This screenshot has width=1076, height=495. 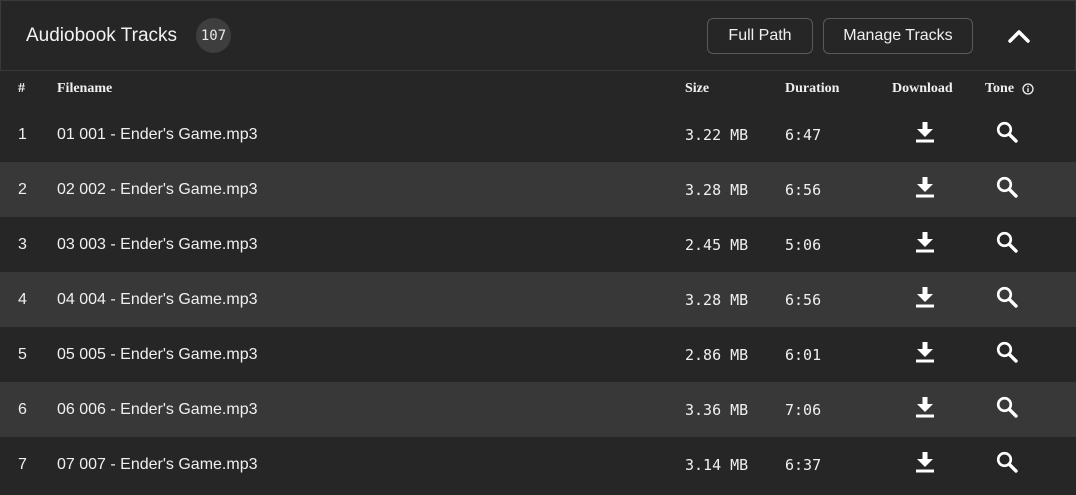 What do you see at coordinates (371, 244) in the screenshot?
I see `track-filename: 03 003 - Ender's Game.mp3` at bounding box center [371, 244].